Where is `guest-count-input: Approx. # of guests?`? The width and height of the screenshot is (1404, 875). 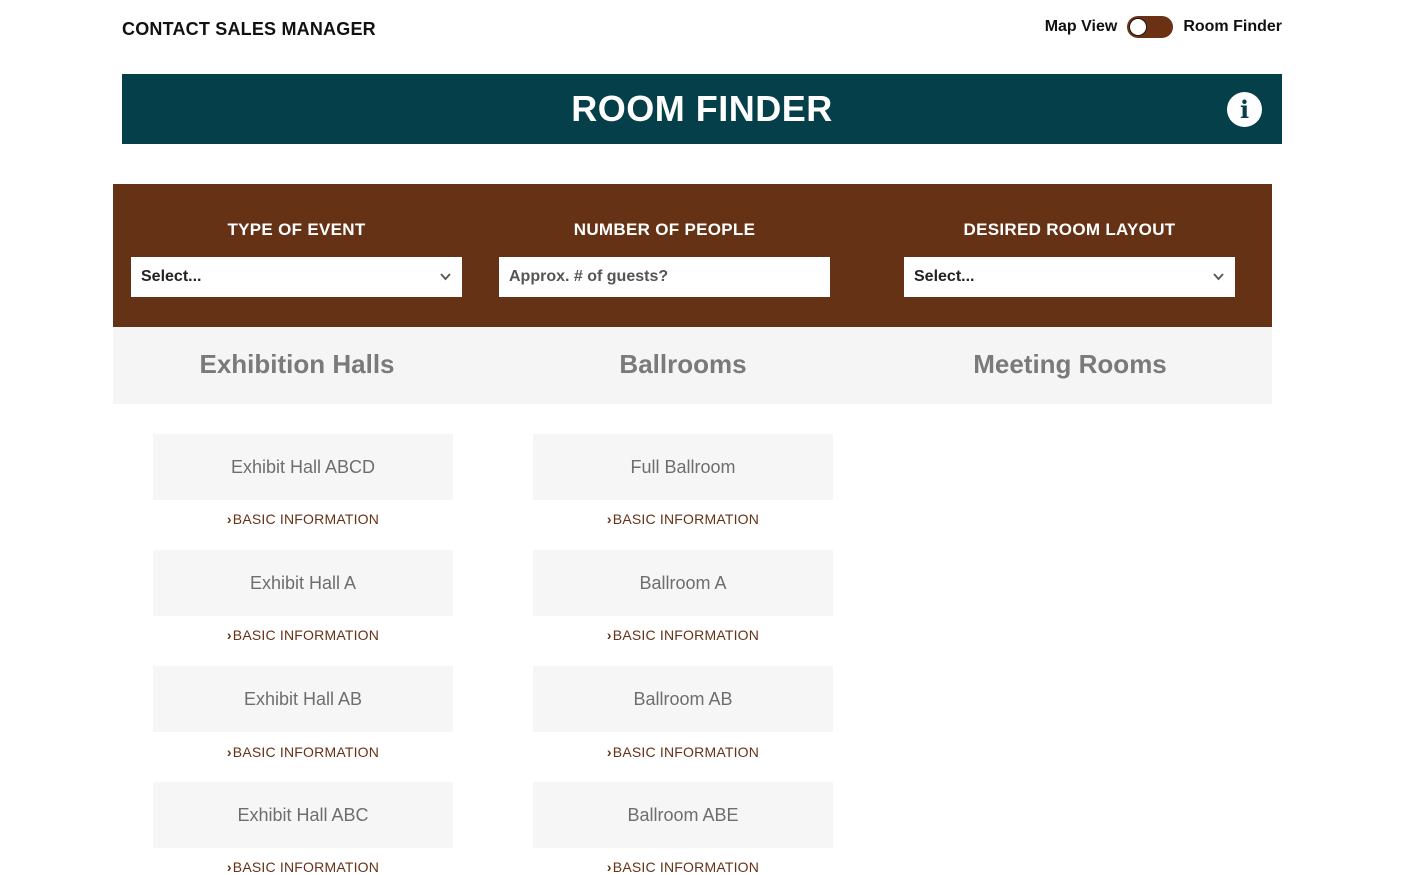
guest-count-input: Approx. # of guests? is located at coordinates (664, 277).